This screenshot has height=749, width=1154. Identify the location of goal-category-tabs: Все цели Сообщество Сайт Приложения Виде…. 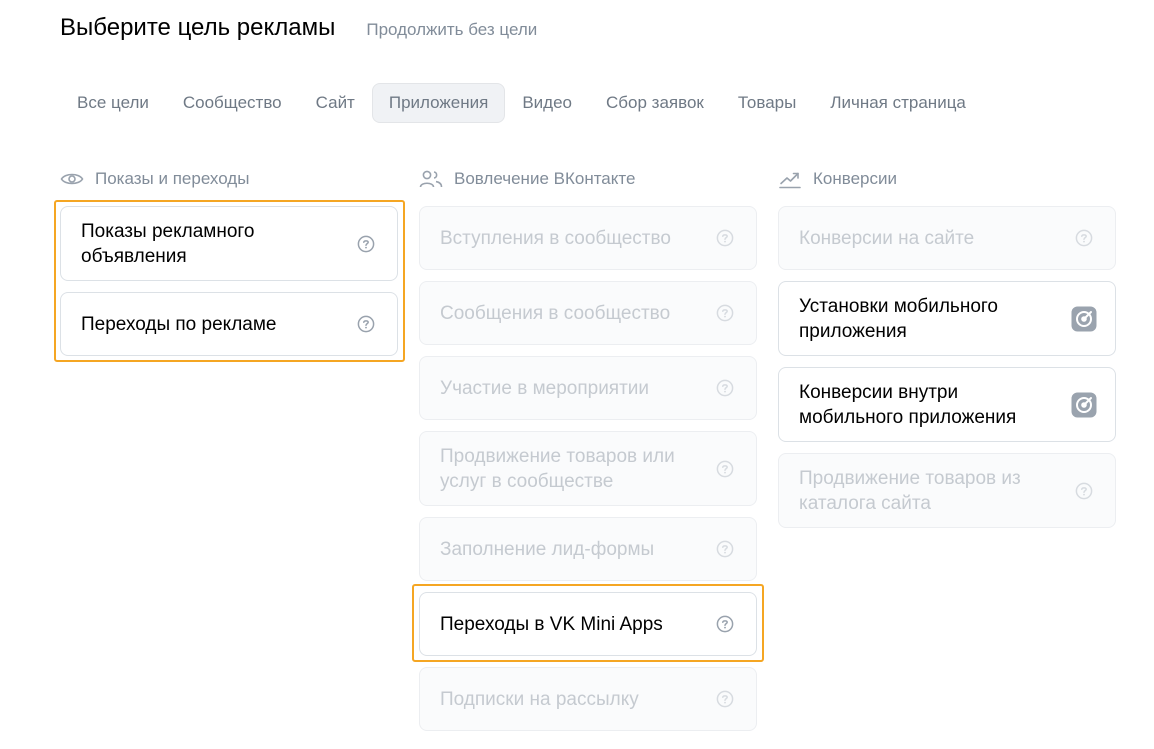
(521, 103).